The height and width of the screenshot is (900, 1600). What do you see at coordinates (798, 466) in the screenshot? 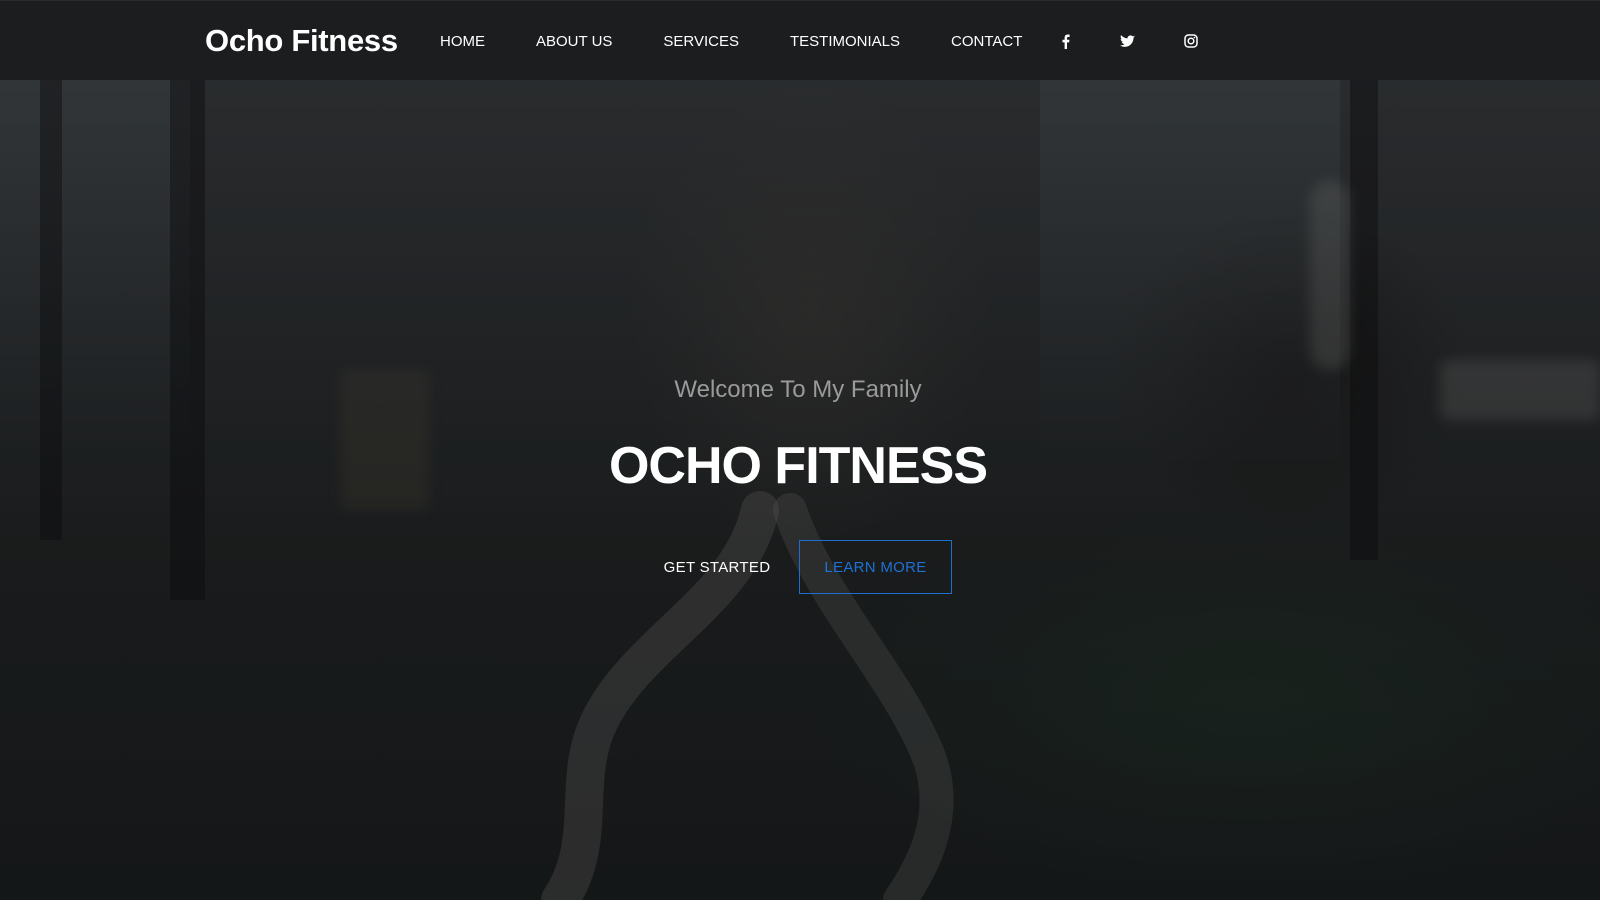
I see `hero-title: OCHO FITNESS` at bounding box center [798, 466].